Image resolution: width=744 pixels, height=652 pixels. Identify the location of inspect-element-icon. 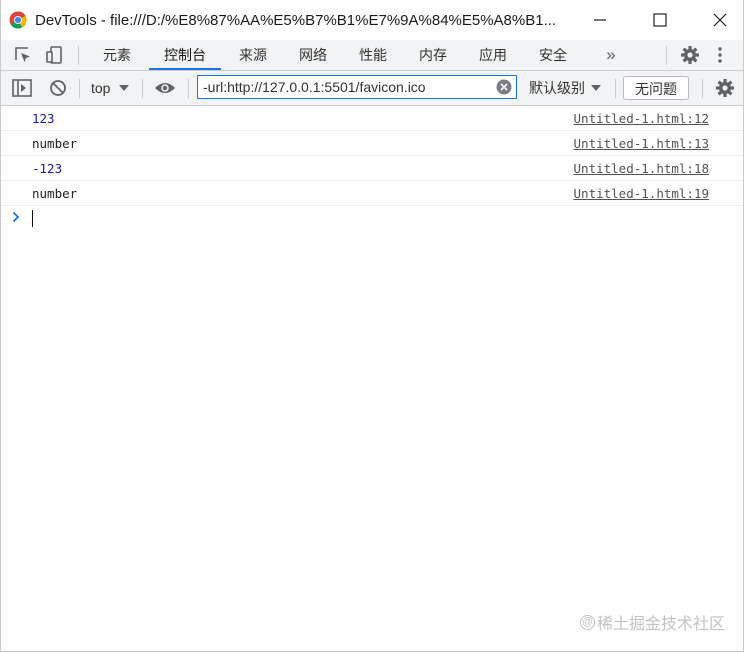
(22, 54).